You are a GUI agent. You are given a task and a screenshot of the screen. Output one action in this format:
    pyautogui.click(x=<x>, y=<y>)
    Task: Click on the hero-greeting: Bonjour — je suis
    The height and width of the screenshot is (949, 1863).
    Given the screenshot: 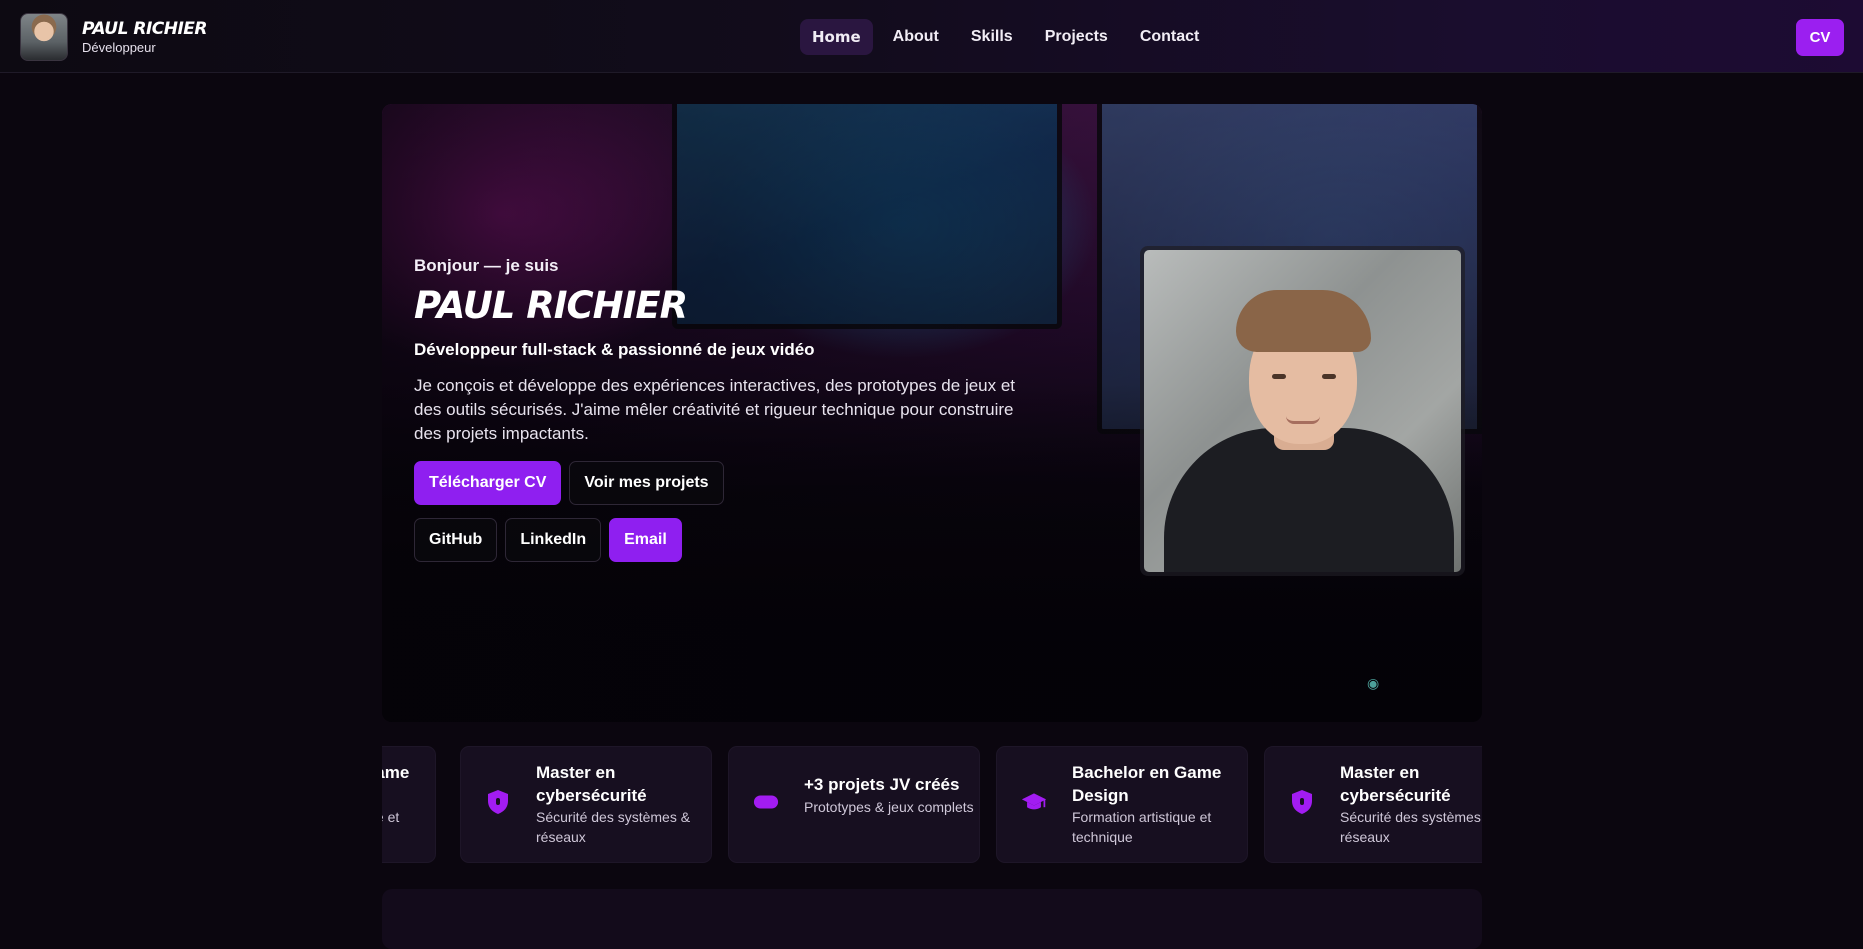 What is the action you would take?
    pyautogui.click(x=486, y=265)
    